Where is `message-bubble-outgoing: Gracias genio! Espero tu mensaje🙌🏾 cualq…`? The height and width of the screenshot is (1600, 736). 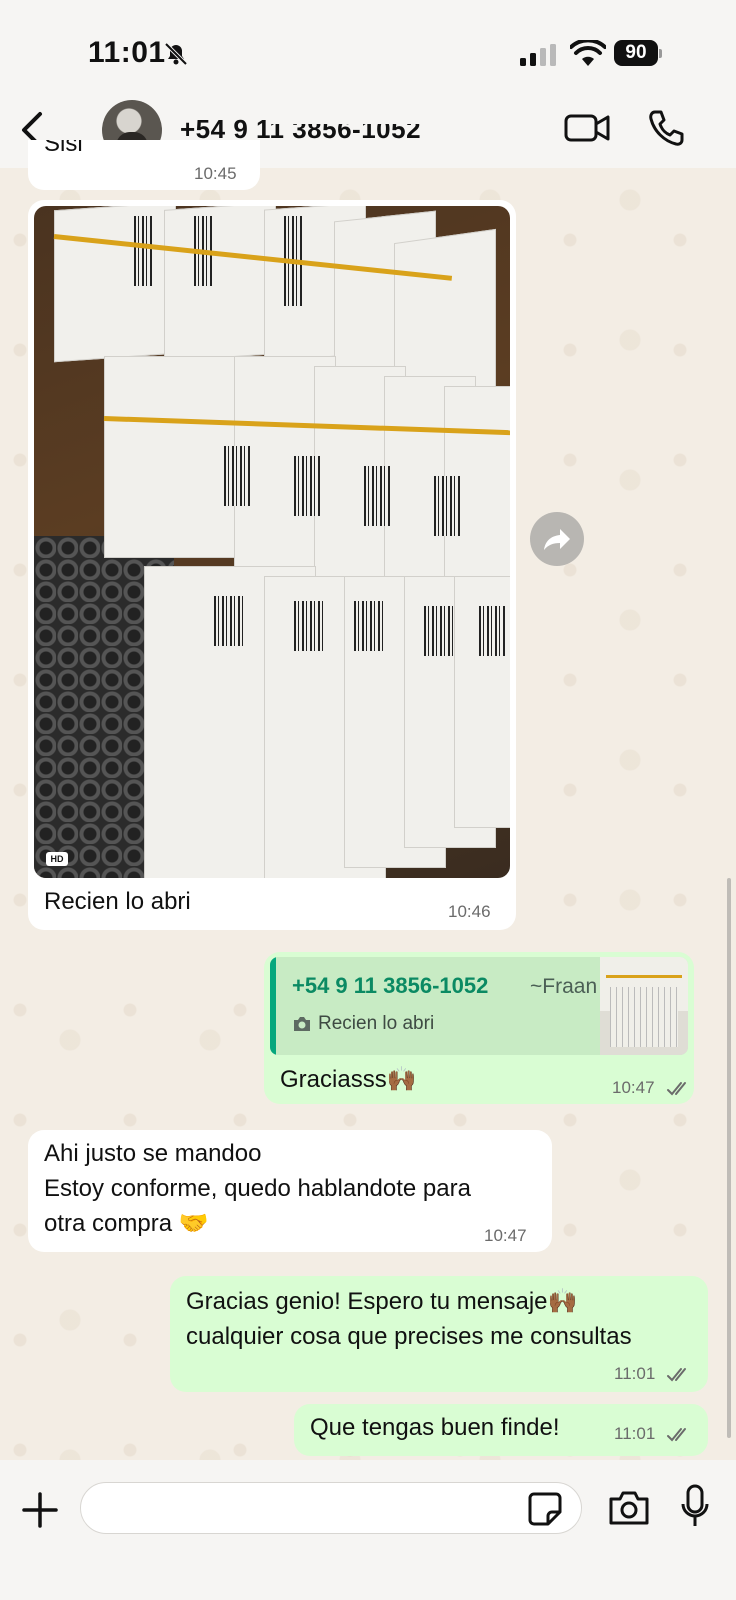
message-bubble-outgoing: Gracias genio! Espero tu mensaje🙌🏾 cualq… is located at coordinates (439, 1334).